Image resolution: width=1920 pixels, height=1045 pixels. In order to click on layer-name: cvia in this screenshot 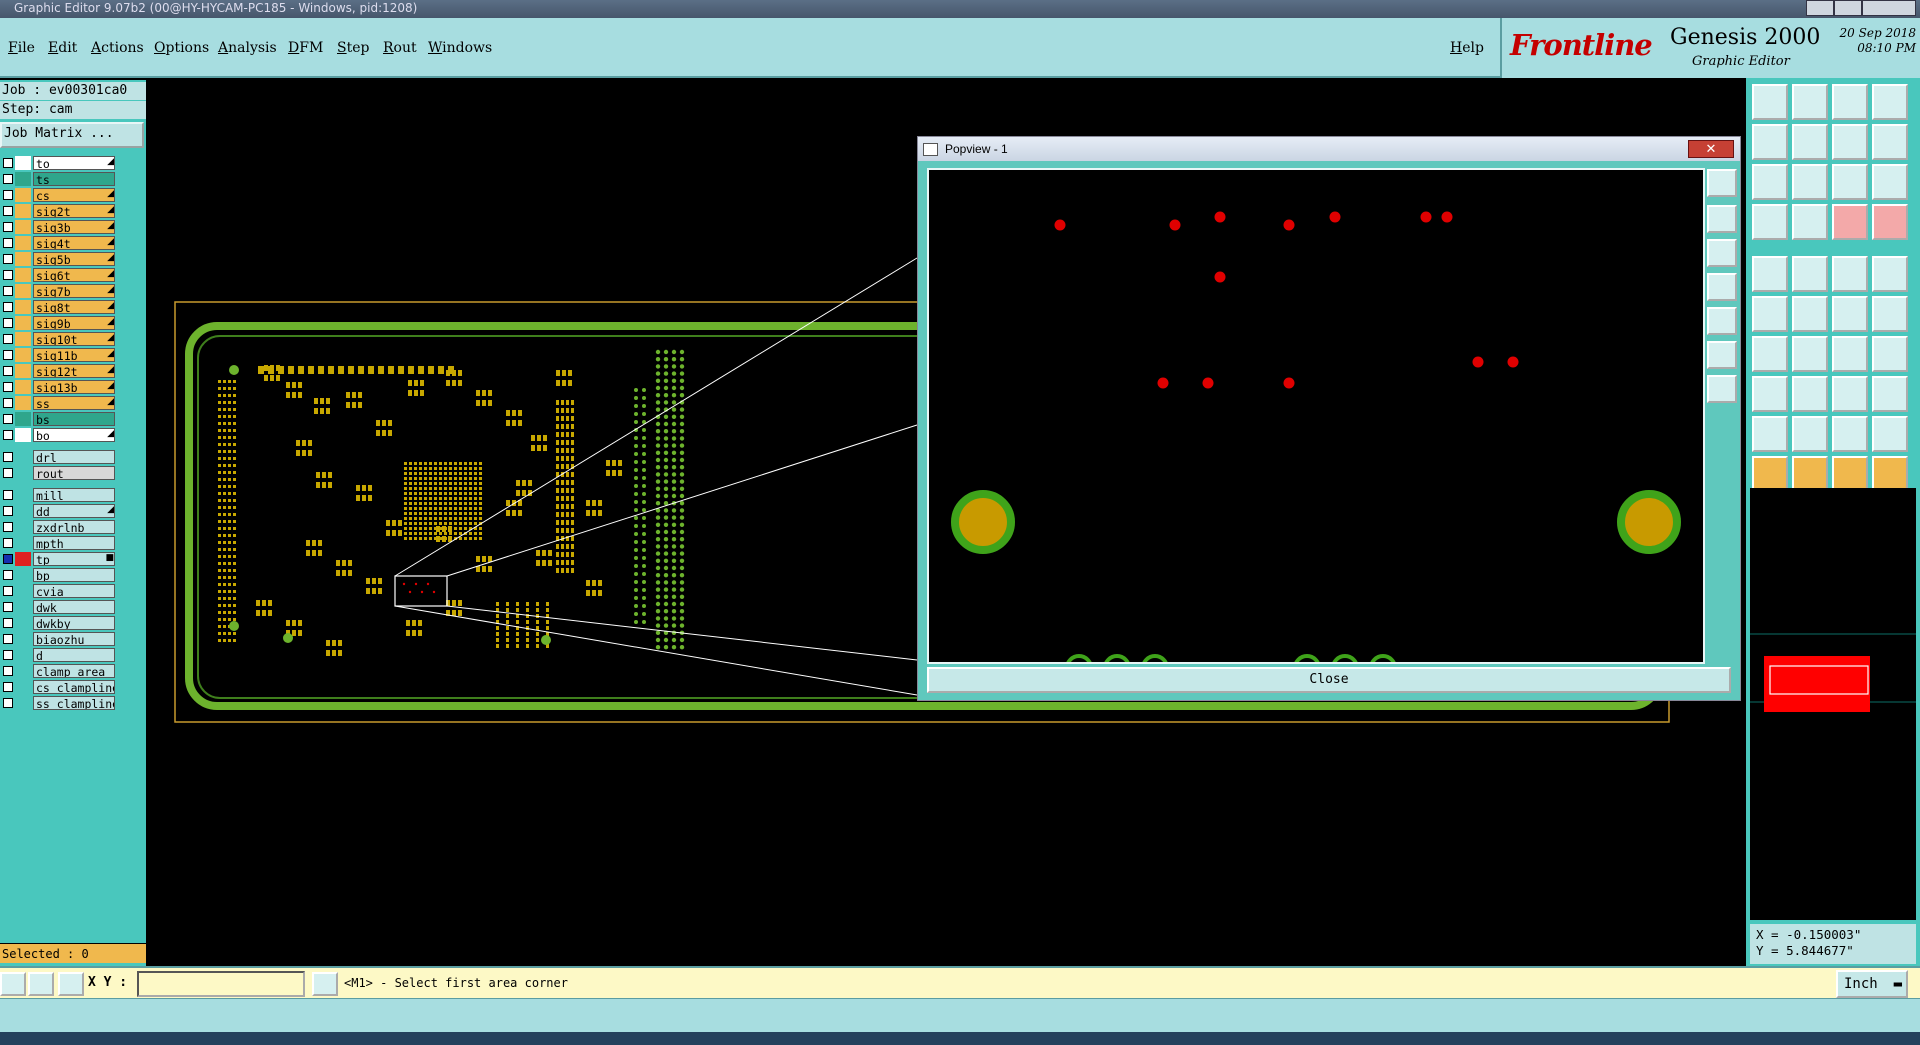, I will do `click(74, 591)`.